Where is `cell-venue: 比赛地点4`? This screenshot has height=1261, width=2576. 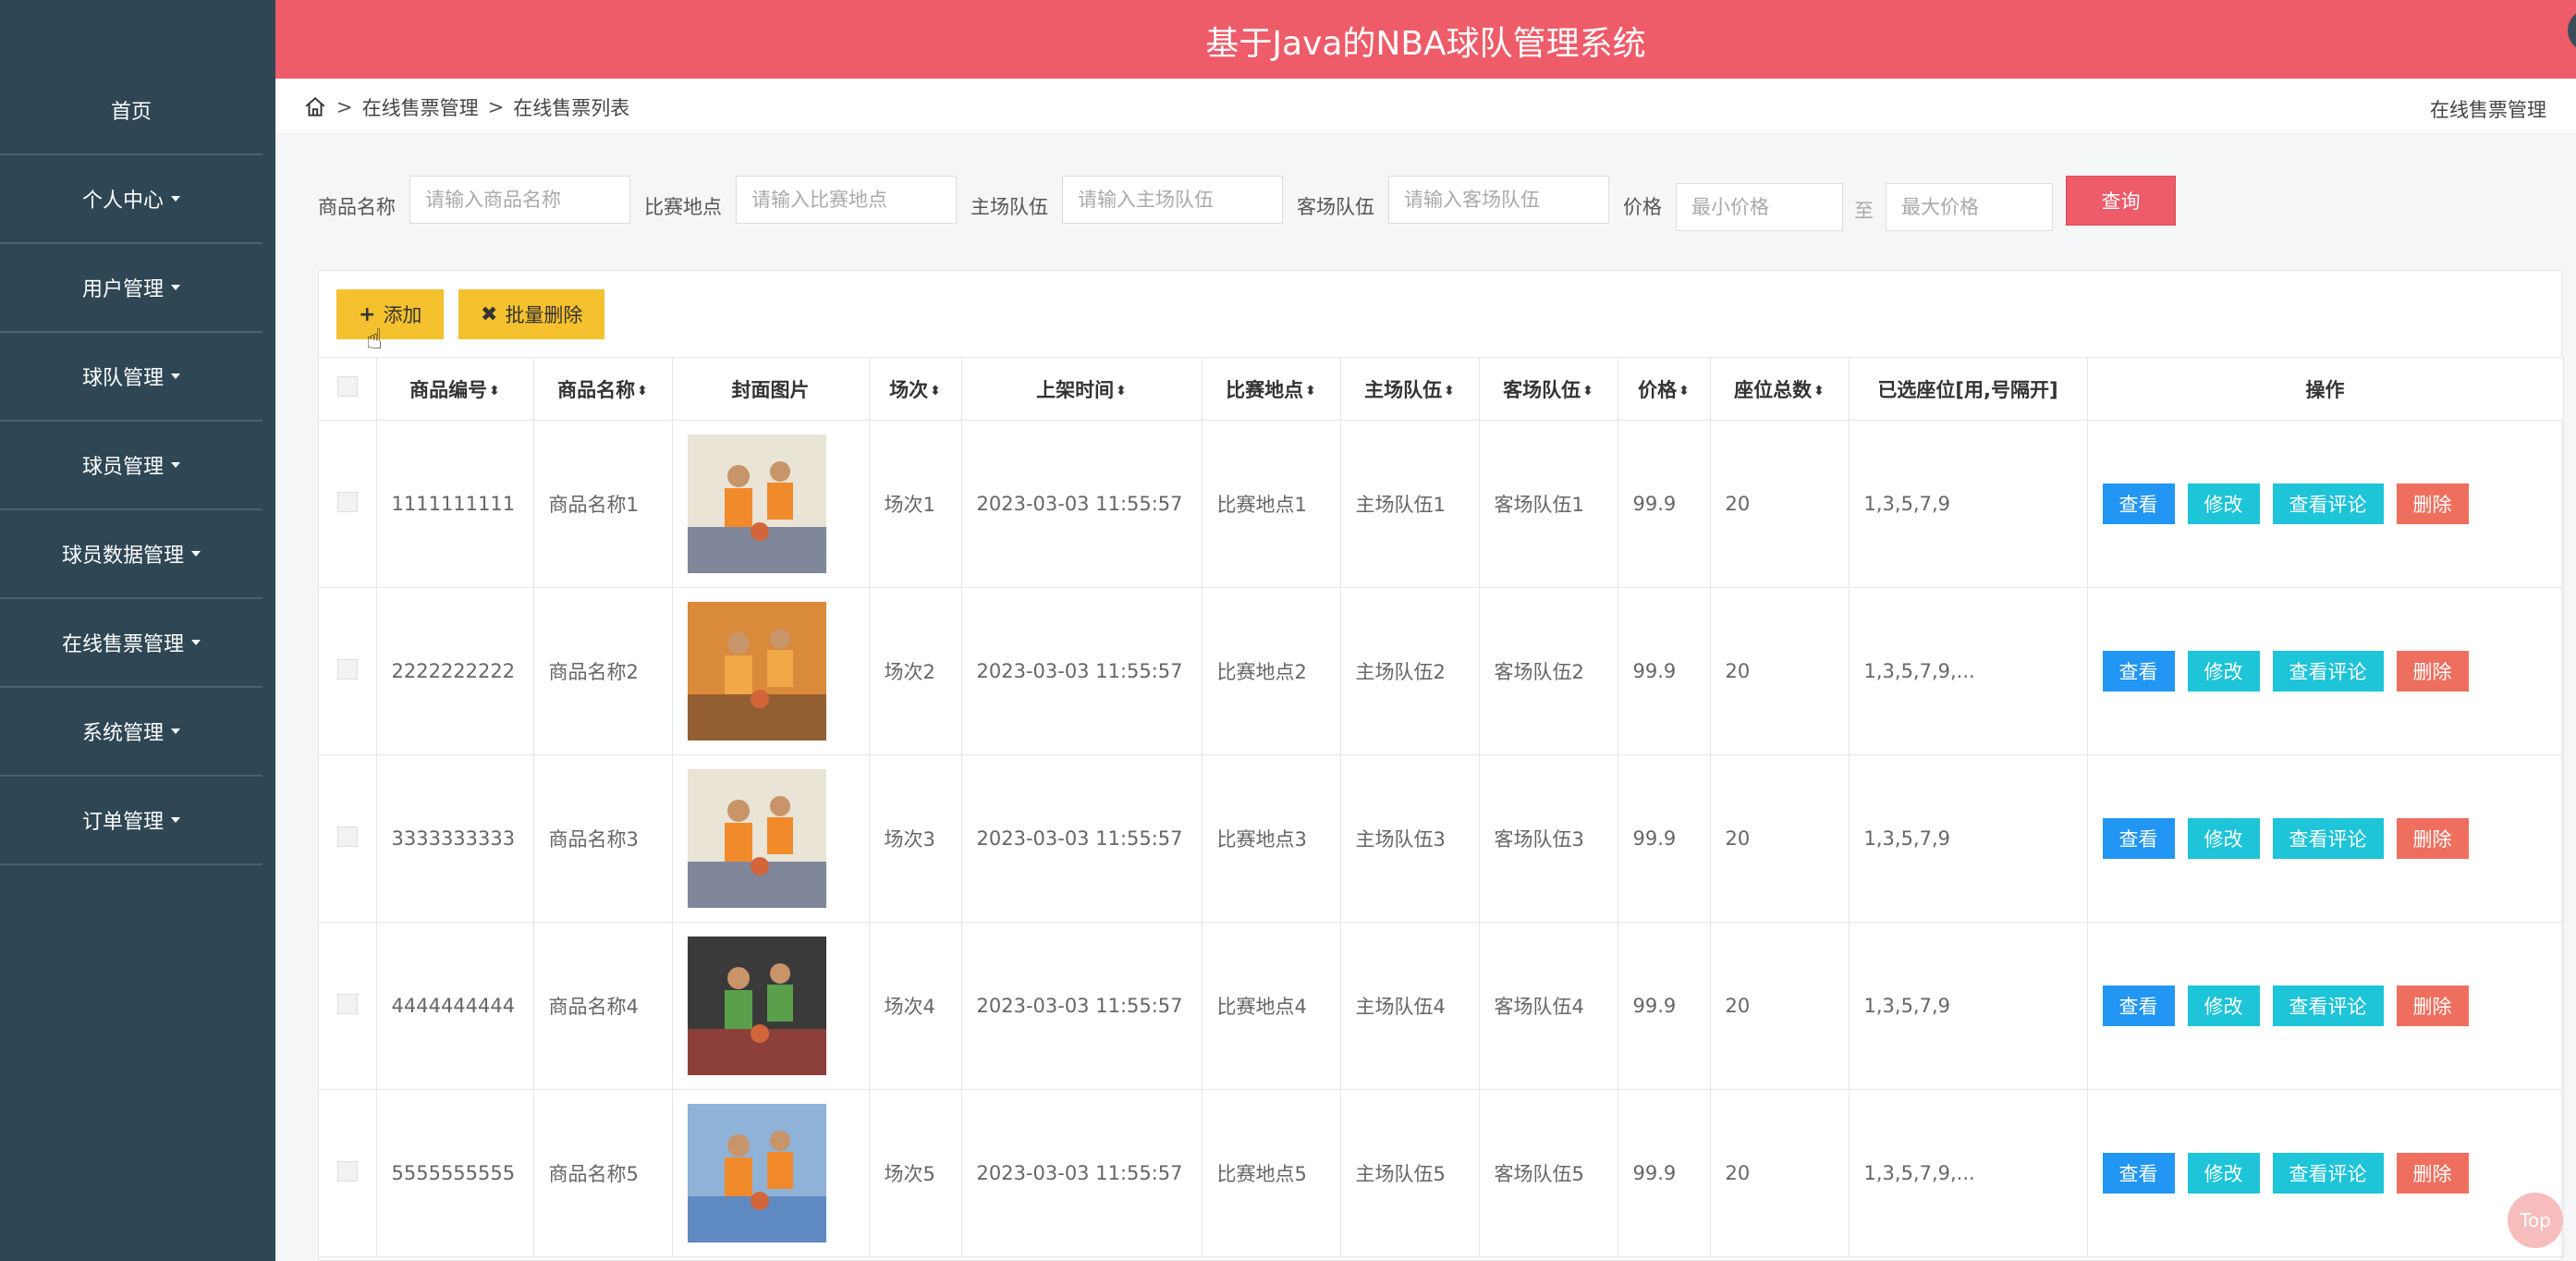
cell-venue: 比赛地点4 is located at coordinates (1271, 1006).